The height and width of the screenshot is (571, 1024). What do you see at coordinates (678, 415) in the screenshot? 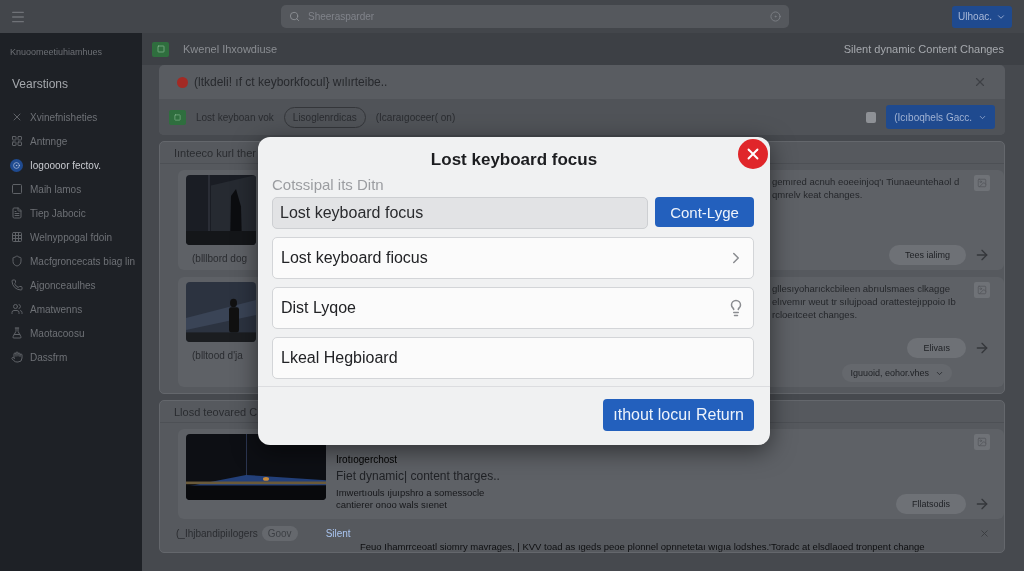
I see `return-button: ıthout locuı Return` at bounding box center [678, 415].